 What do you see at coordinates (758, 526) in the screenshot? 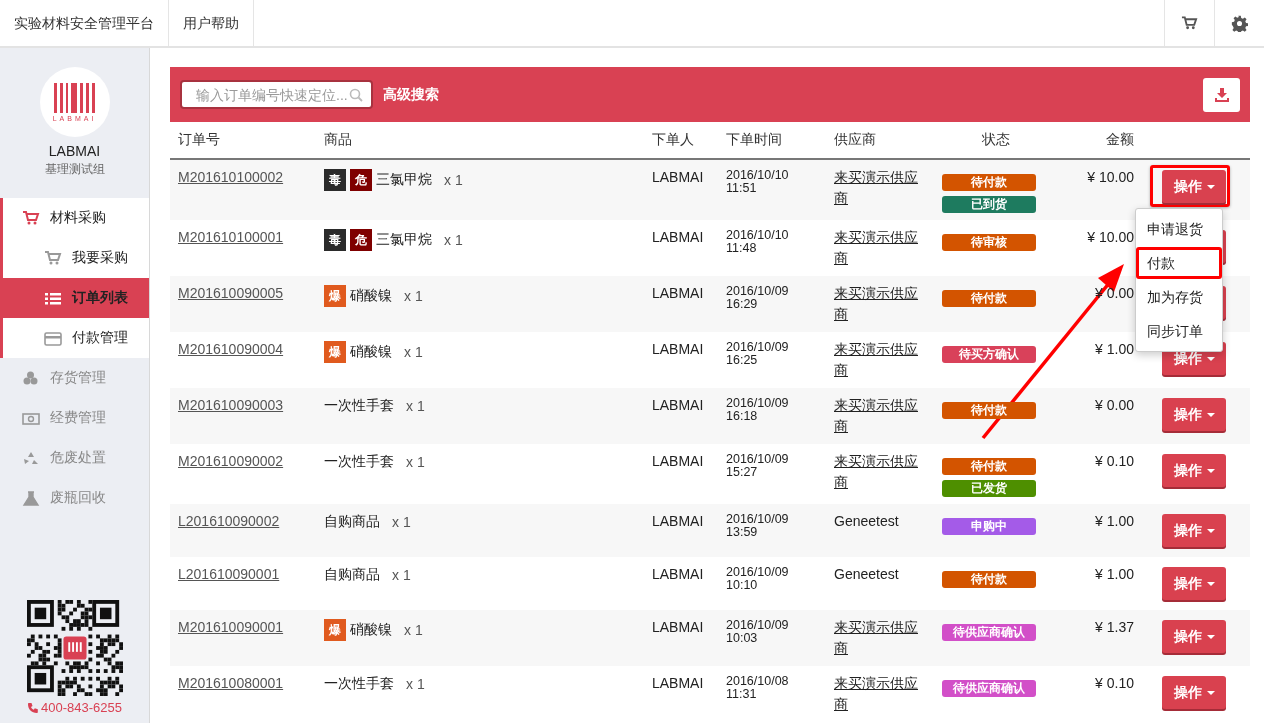
I see `order-time: 2016/10/09 13:59` at bounding box center [758, 526].